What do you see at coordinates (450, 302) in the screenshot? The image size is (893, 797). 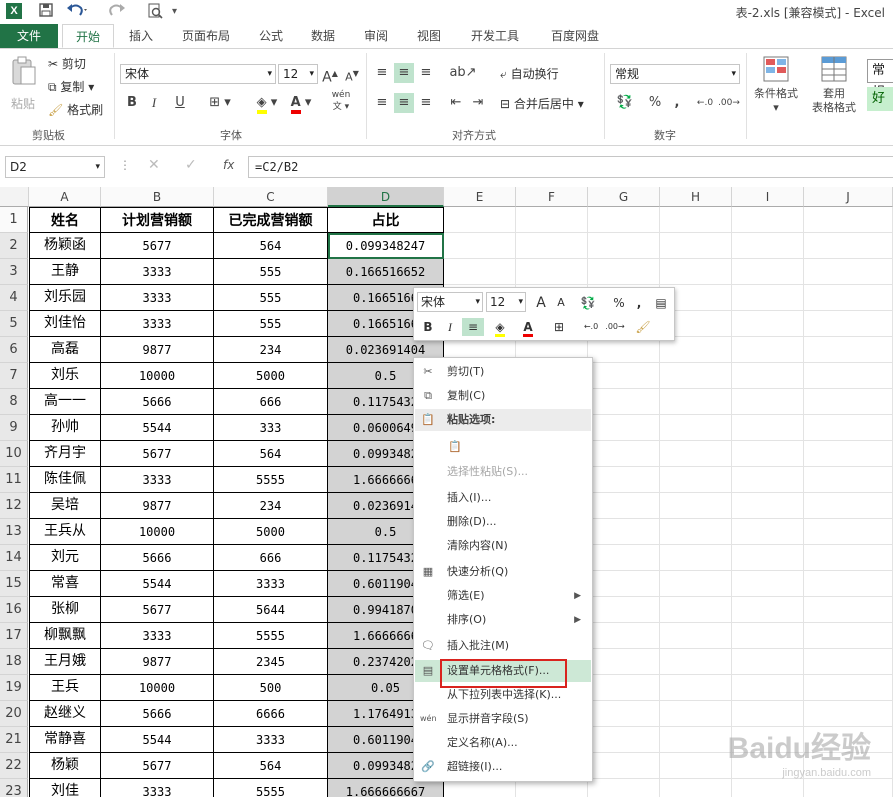 I see `mini-font-name: 宋体 ▾` at bounding box center [450, 302].